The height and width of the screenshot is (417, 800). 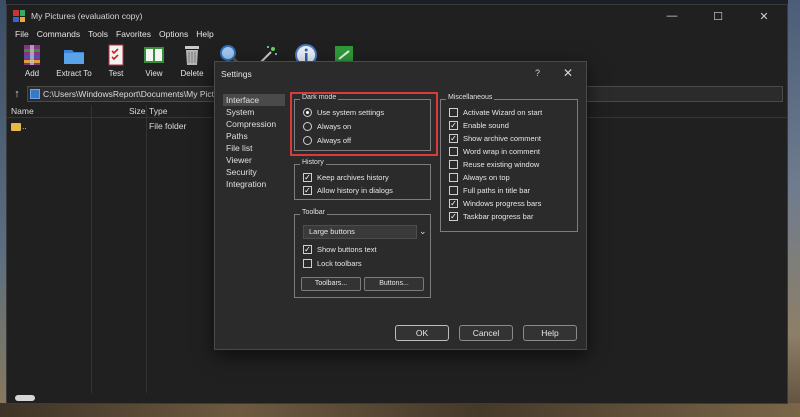 I want to click on view-label: View, so click(x=154, y=73).